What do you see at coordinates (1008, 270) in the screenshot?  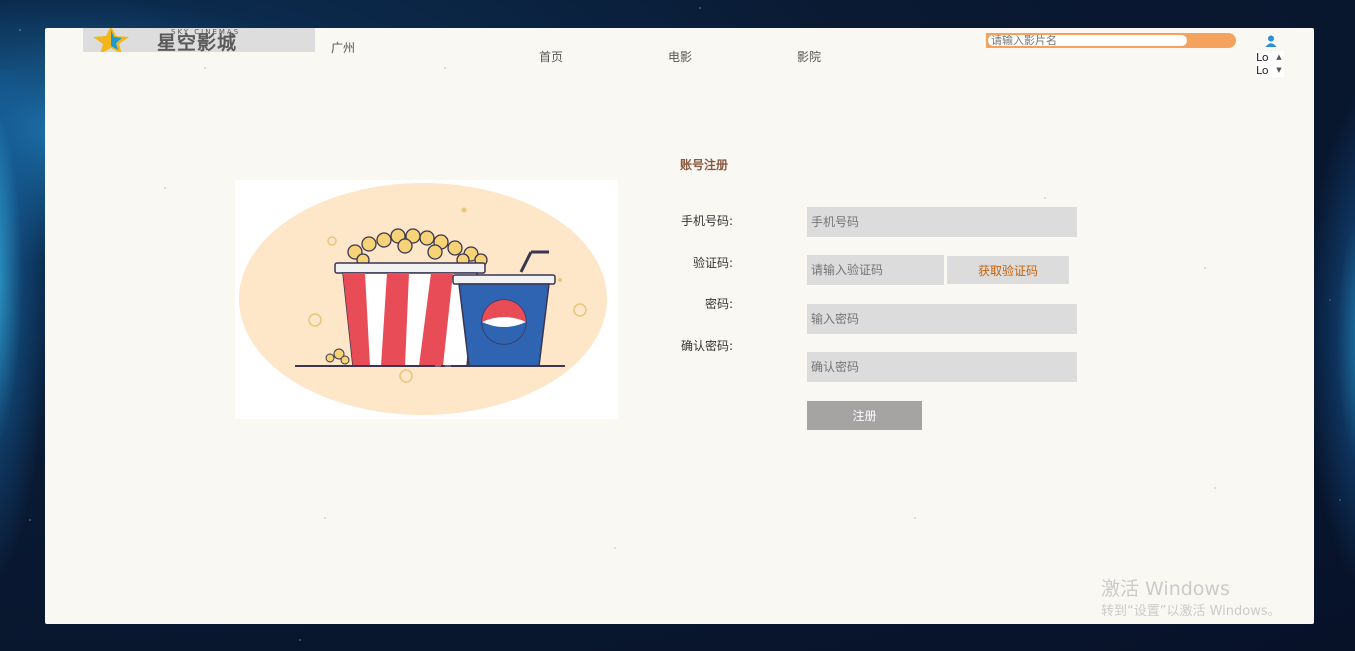 I see `get-code-button: 获取验证码` at bounding box center [1008, 270].